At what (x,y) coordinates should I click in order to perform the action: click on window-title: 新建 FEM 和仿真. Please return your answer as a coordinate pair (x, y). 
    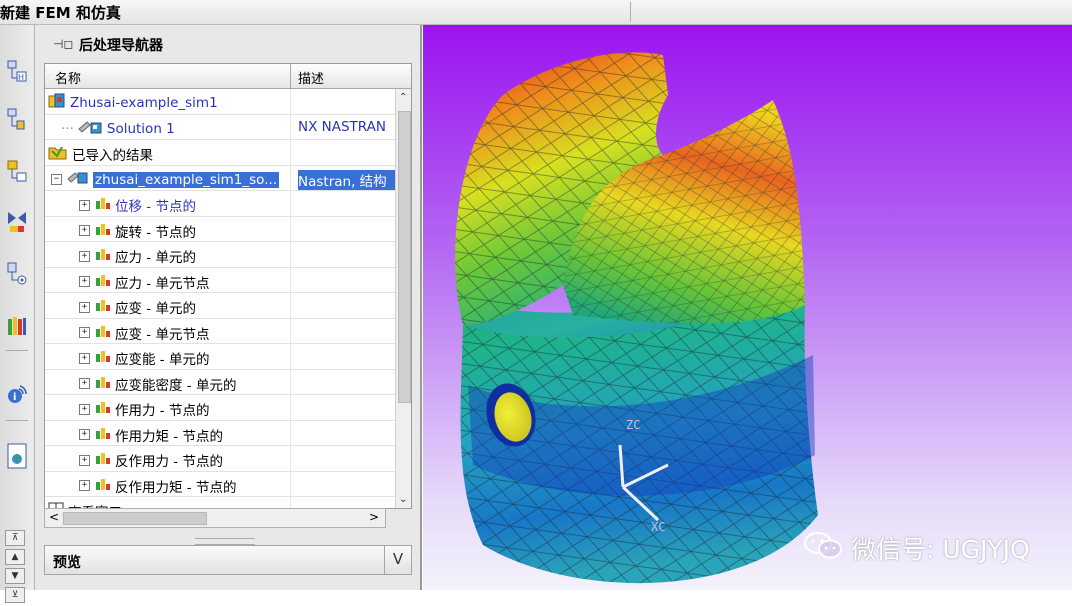
    Looking at the image, I should click on (60, 13).